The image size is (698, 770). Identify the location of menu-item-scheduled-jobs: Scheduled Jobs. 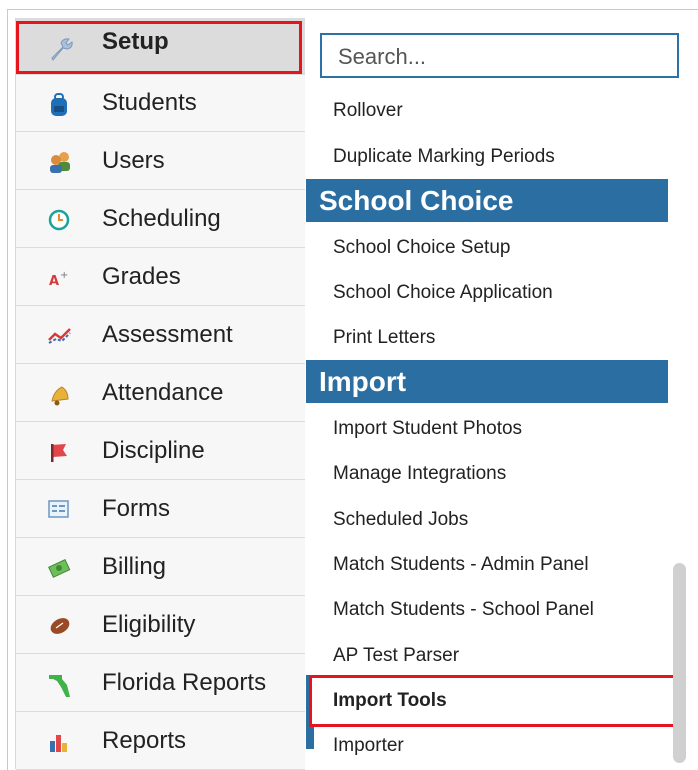
(400, 520).